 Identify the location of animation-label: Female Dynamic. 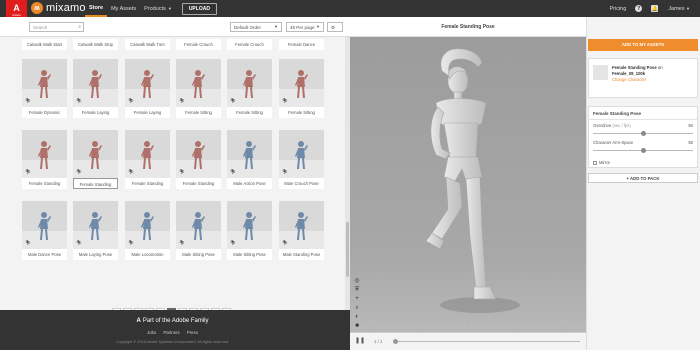
(44, 112).